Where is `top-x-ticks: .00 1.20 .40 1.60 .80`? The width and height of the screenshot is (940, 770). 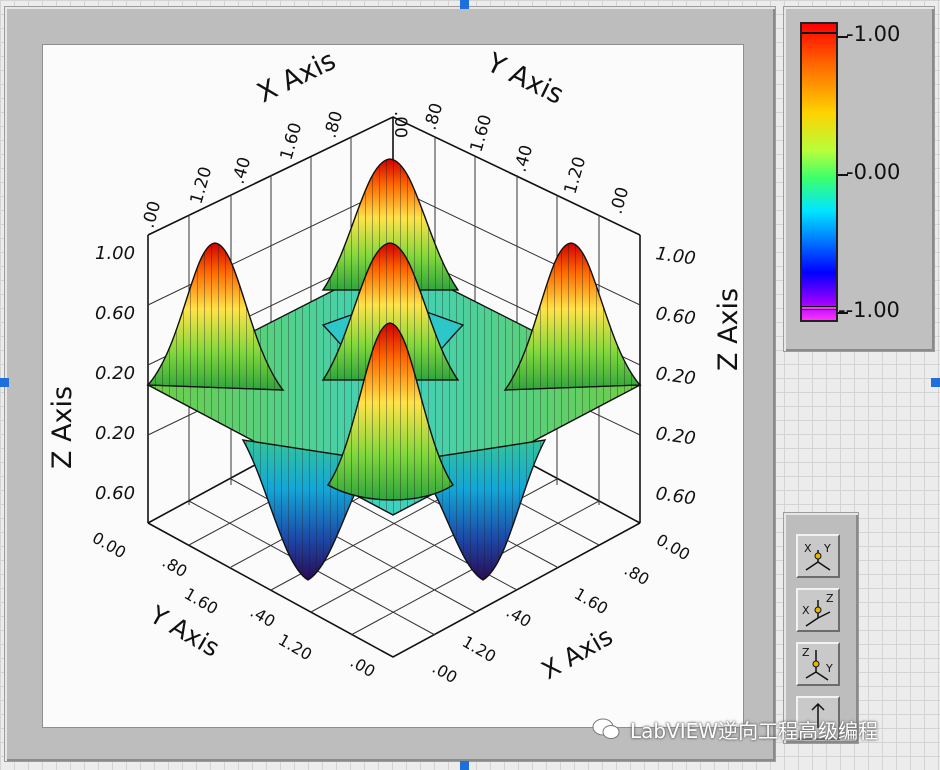 top-x-ticks: .00 1.20 .40 1.60 .80 is located at coordinates (243, 170).